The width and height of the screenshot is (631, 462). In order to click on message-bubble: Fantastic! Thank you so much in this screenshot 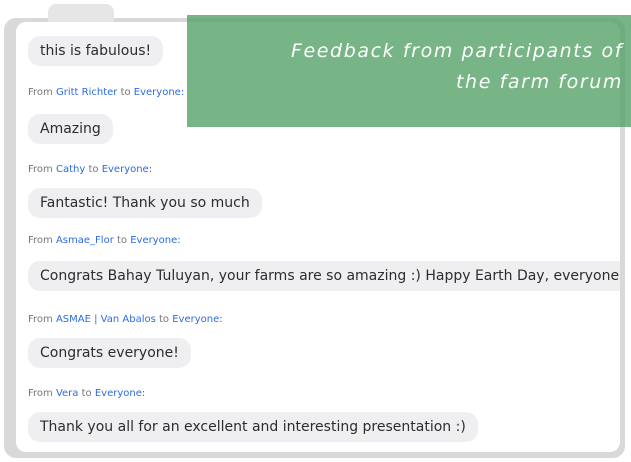, I will do `click(145, 203)`.